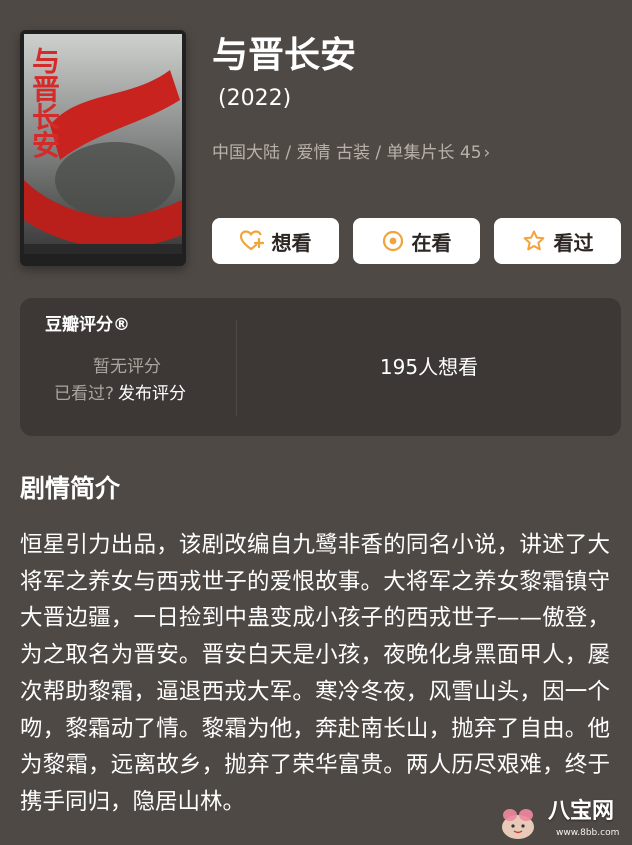 The height and width of the screenshot is (845, 632). I want to click on want-count: 195人想看, so click(429, 367).